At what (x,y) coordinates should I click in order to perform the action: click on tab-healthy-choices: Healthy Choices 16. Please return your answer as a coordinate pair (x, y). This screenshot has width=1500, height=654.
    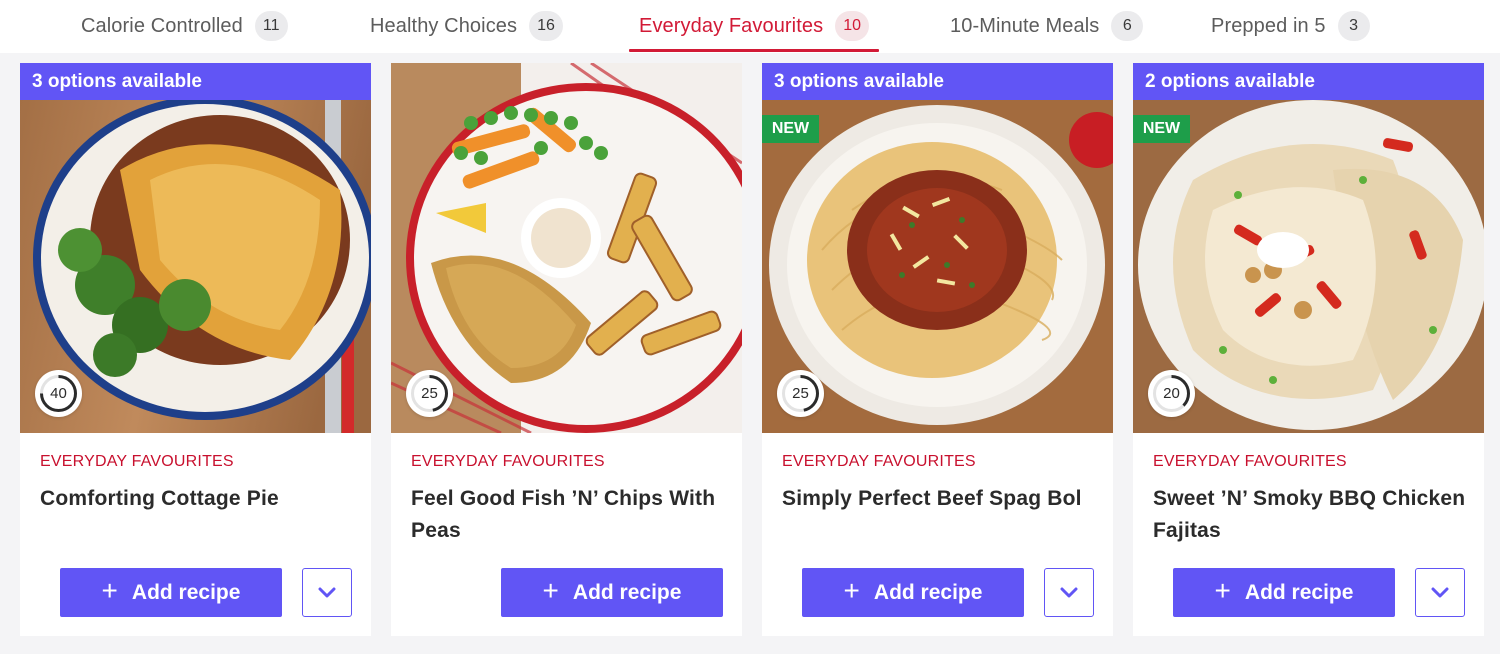
    Looking at the image, I should click on (466, 26).